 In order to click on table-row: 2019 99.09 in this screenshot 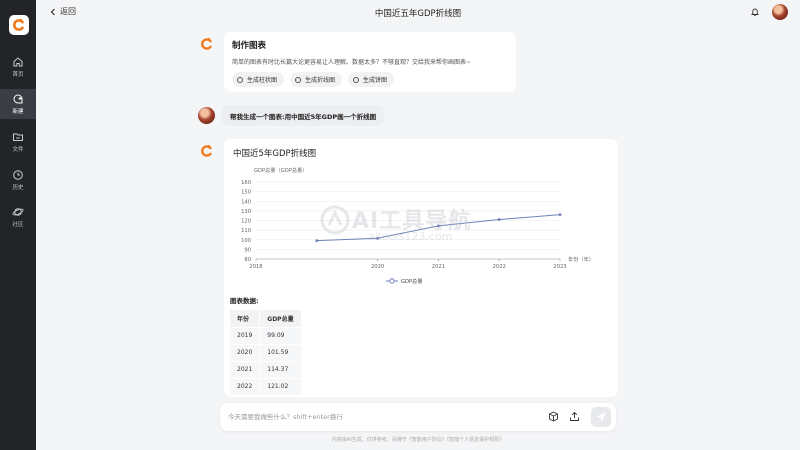, I will do `click(265, 336)`.